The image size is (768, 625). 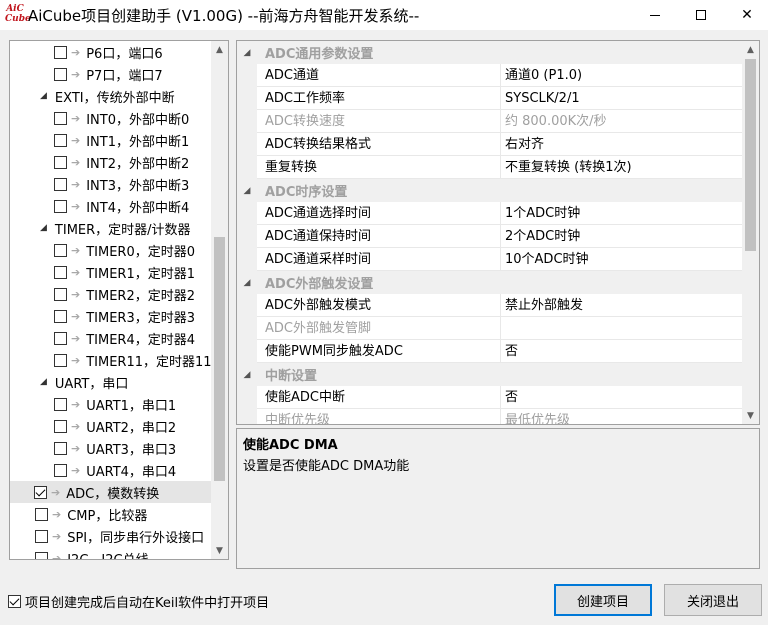 I want to click on tree-item: ➔ P6口，端口6, so click(x=108, y=52).